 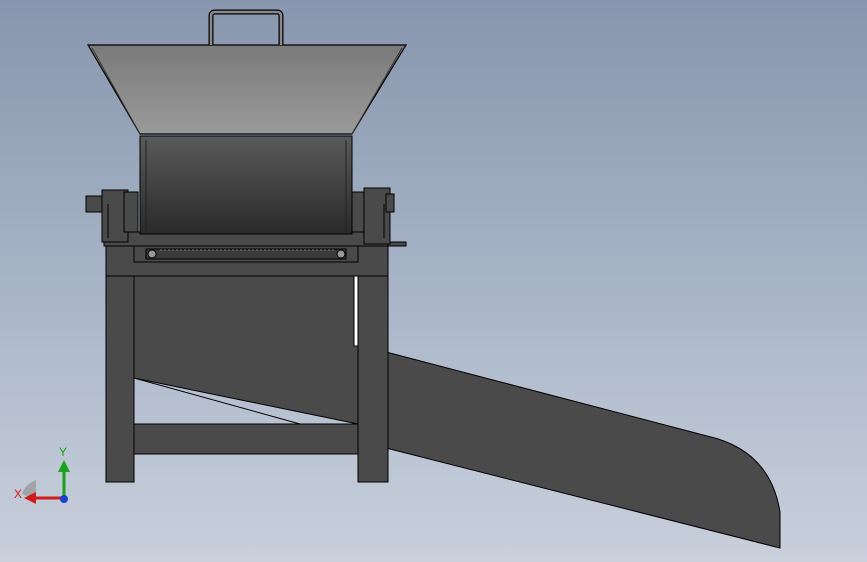 What do you see at coordinates (246, 350) in the screenshot?
I see `inner-chute-plate` at bounding box center [246, 350].